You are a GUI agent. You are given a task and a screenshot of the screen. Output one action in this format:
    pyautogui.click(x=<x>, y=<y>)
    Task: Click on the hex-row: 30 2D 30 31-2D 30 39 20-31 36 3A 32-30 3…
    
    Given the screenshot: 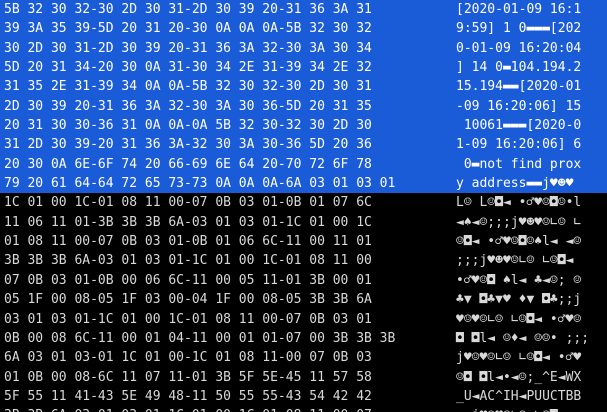 What is the action you would take?
    pyautogui.click(x=222, y=48)
    